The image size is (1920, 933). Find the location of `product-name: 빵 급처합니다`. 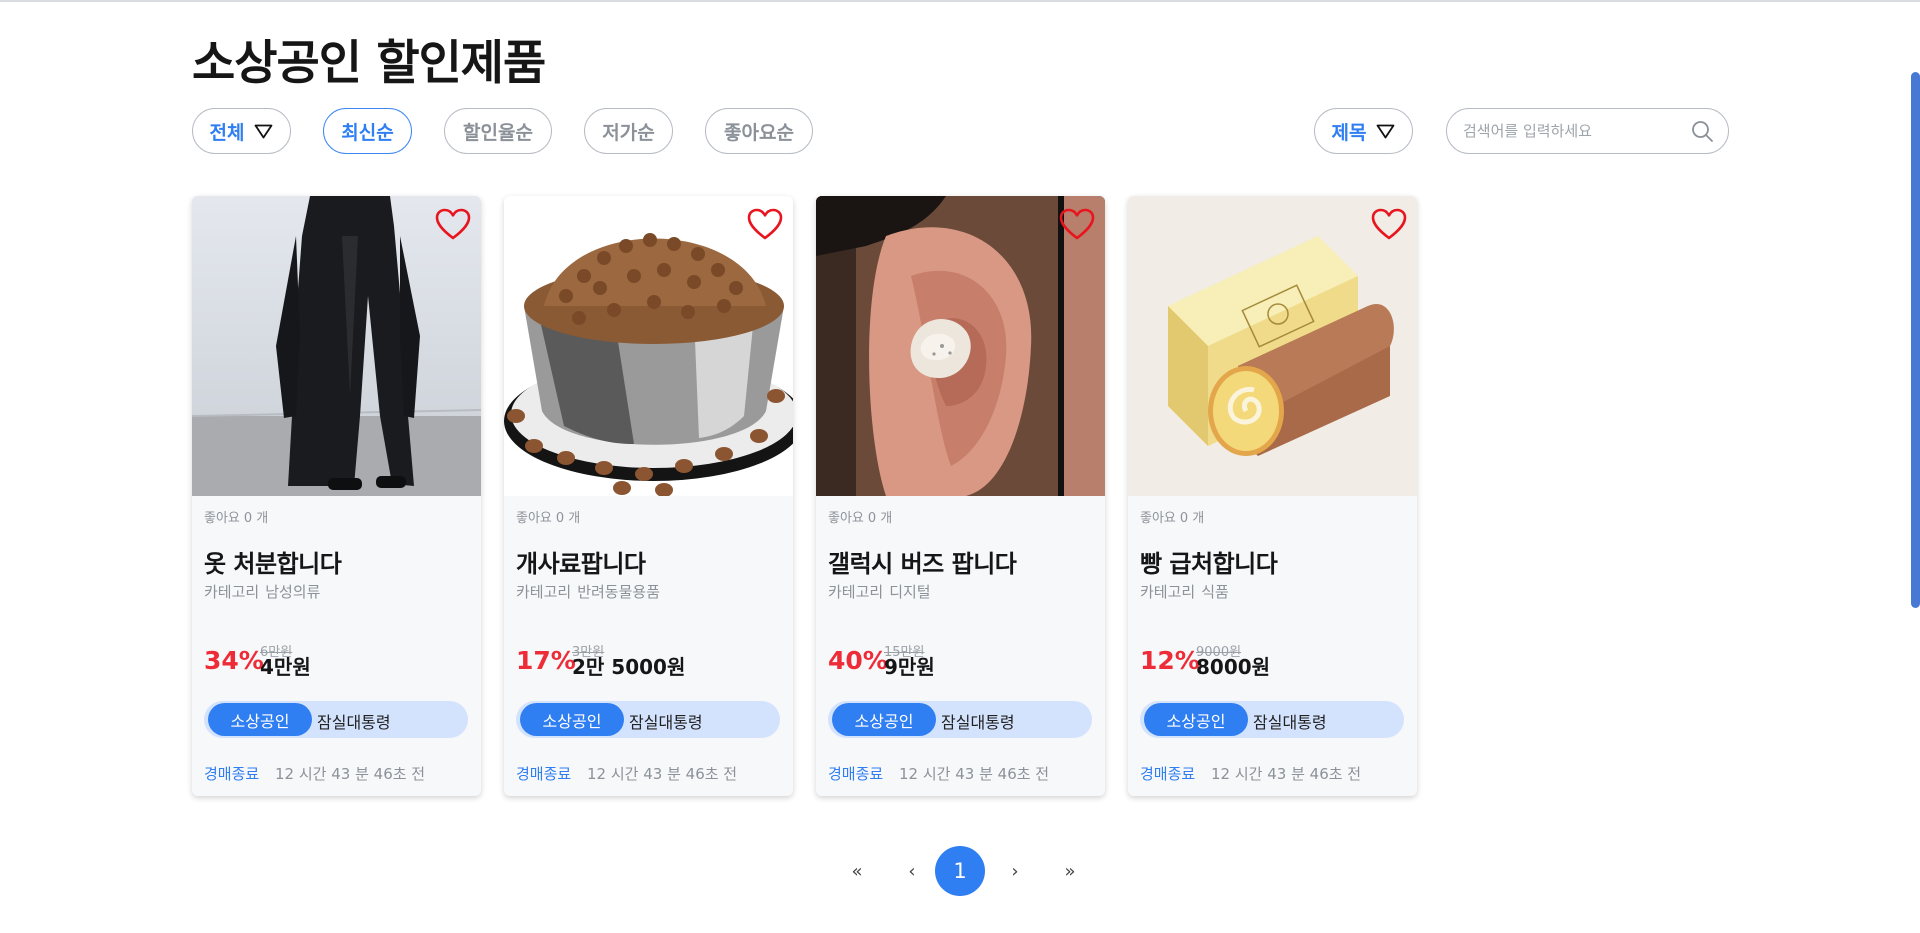

product-name: 빵 급처합니다 is located at coordinates (1209, 561).